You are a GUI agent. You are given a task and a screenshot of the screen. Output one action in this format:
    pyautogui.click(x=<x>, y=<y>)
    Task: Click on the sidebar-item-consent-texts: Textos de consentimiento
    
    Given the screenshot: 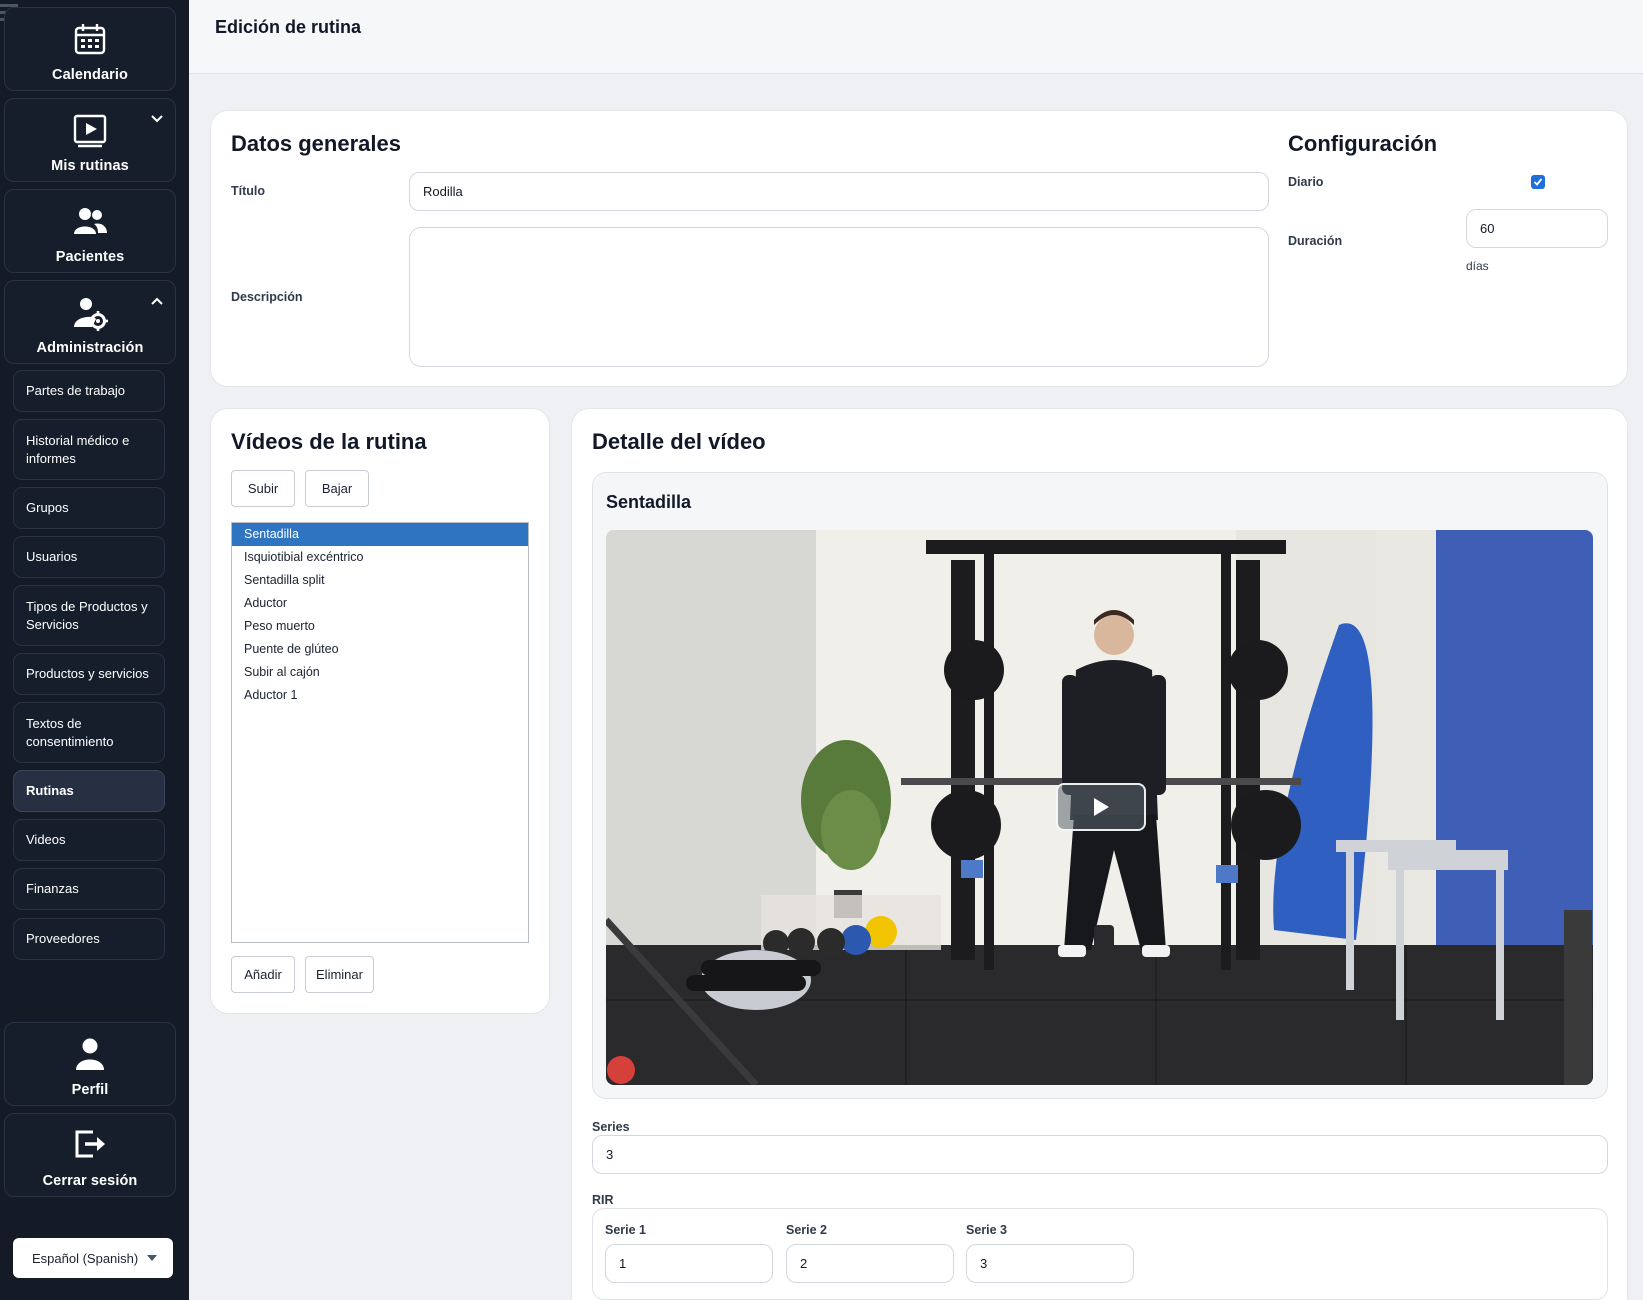 What is the action you would take?
    pyautogui.click(x=89, y=732)
    